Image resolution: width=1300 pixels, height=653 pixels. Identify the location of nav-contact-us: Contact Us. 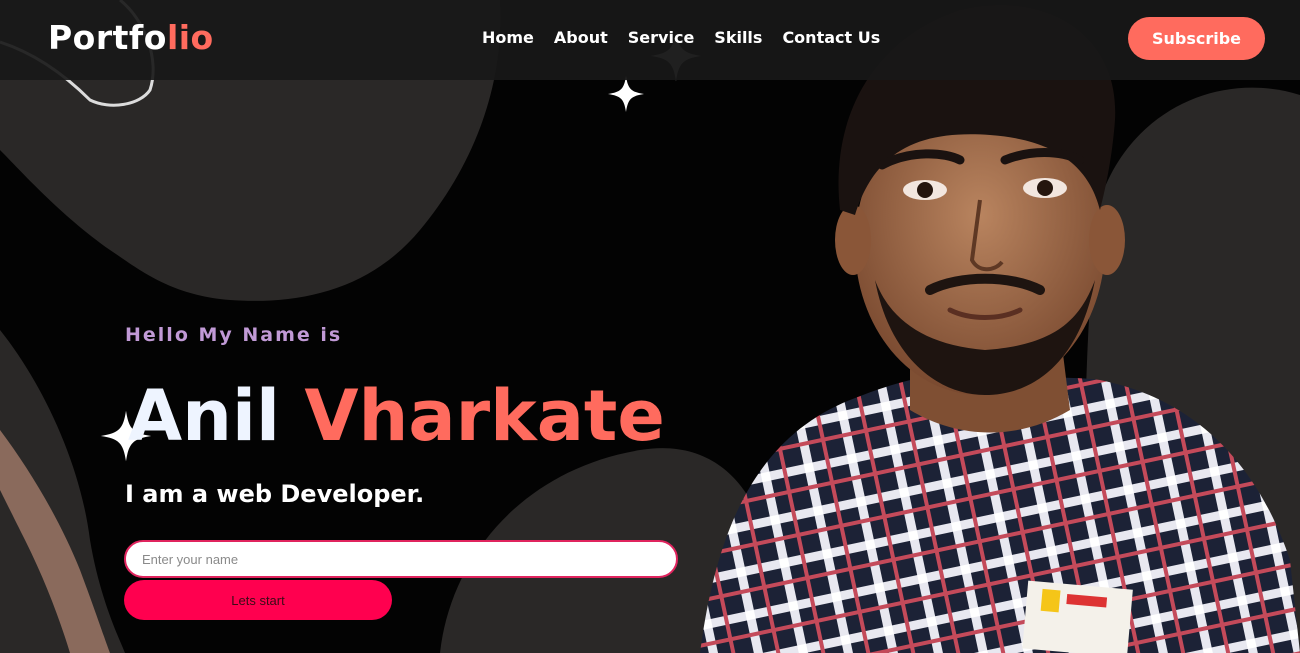
(831, 38).